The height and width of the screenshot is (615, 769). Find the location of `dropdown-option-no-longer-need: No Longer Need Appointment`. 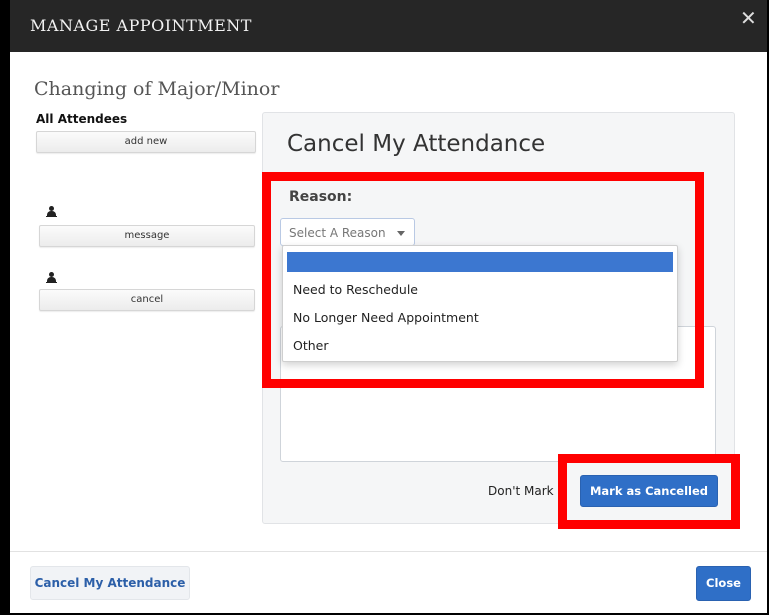

dropdown-option-no-longer-need: No Longer Need Appointment is located at coordinates (480, 317).